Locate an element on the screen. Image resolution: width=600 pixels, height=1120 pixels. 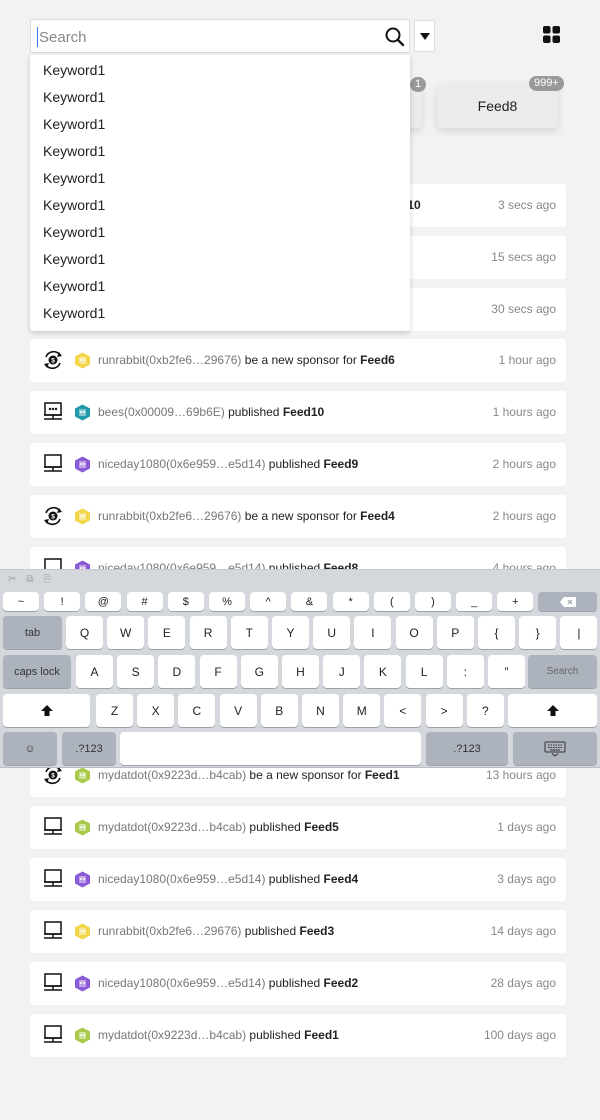
numbers-key: .?123 is located at coordinates (467, 748).